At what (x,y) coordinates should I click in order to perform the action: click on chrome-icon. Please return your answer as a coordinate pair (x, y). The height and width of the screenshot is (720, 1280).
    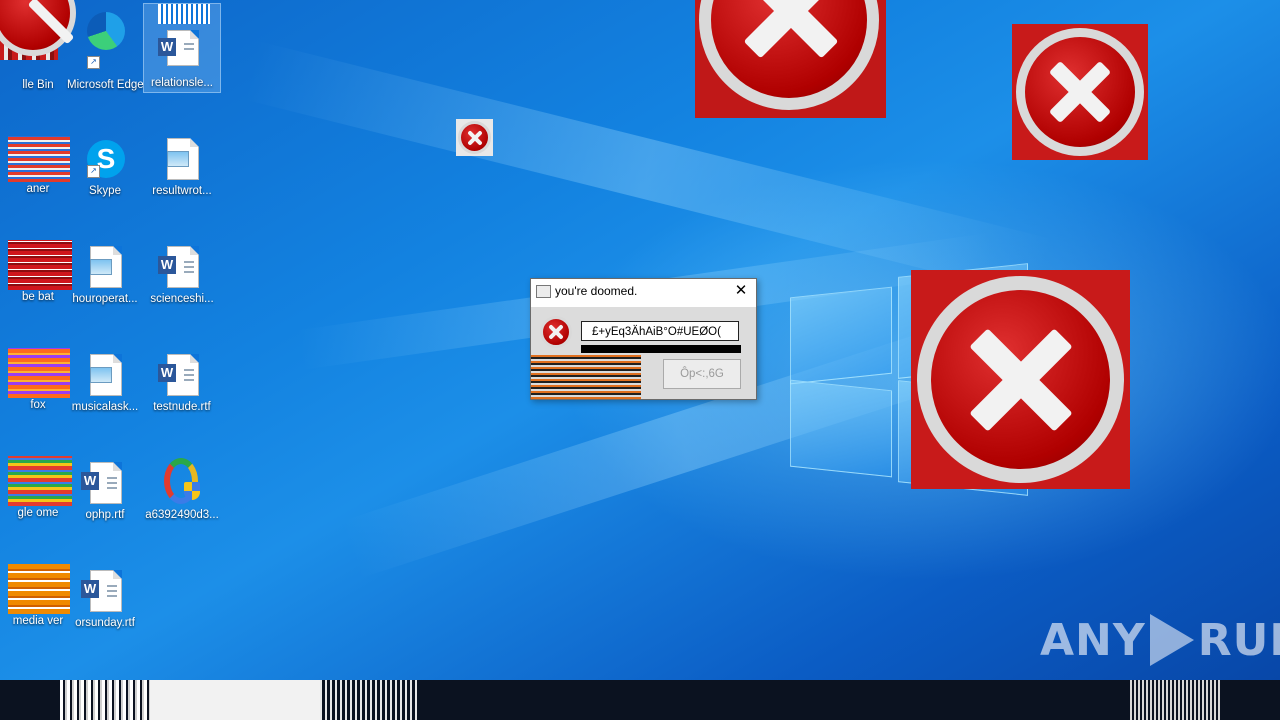
    Looking at the image, I should click on (40, 481).